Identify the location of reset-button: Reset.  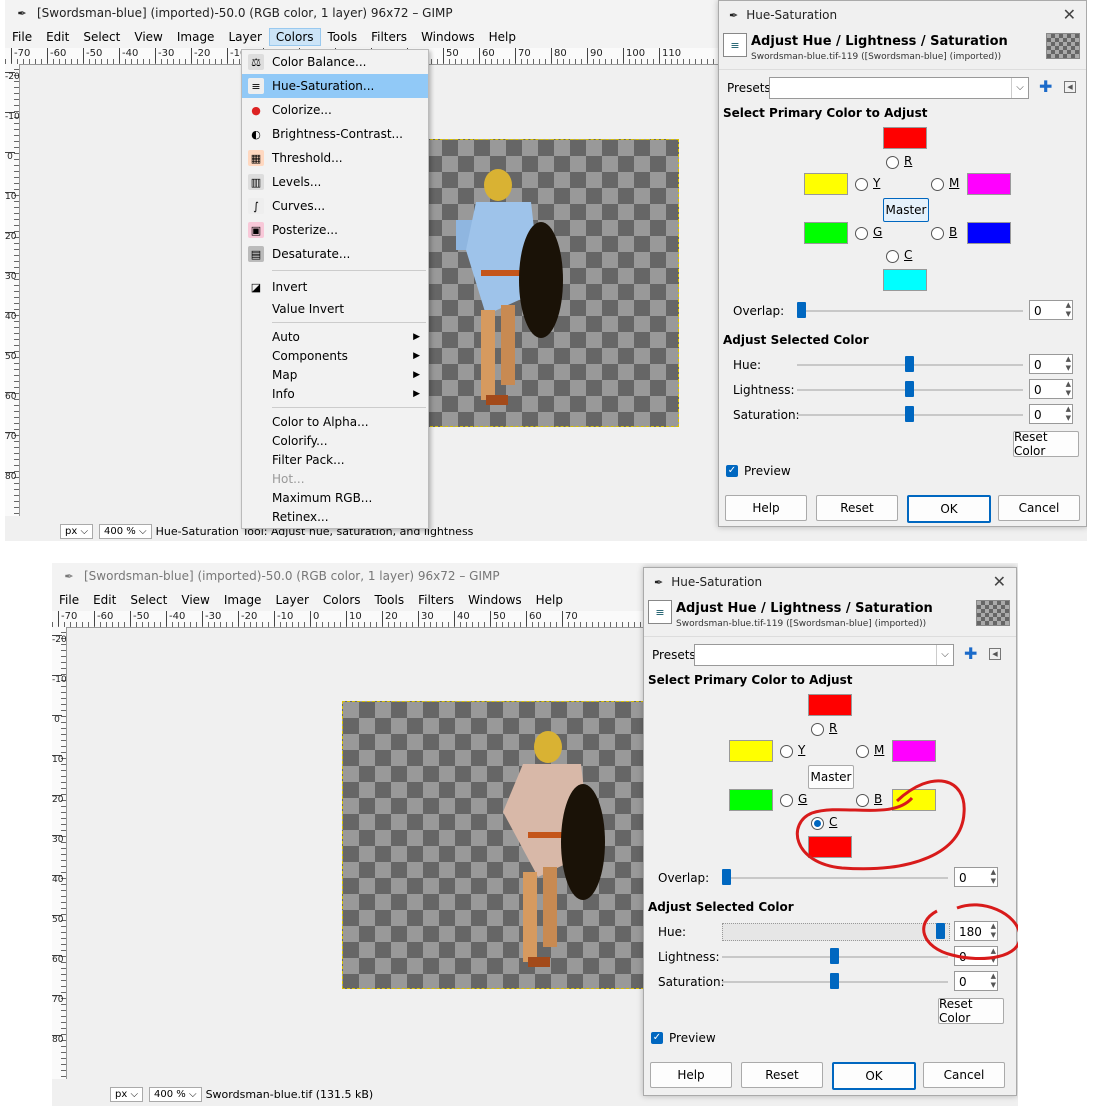
(857, 508).